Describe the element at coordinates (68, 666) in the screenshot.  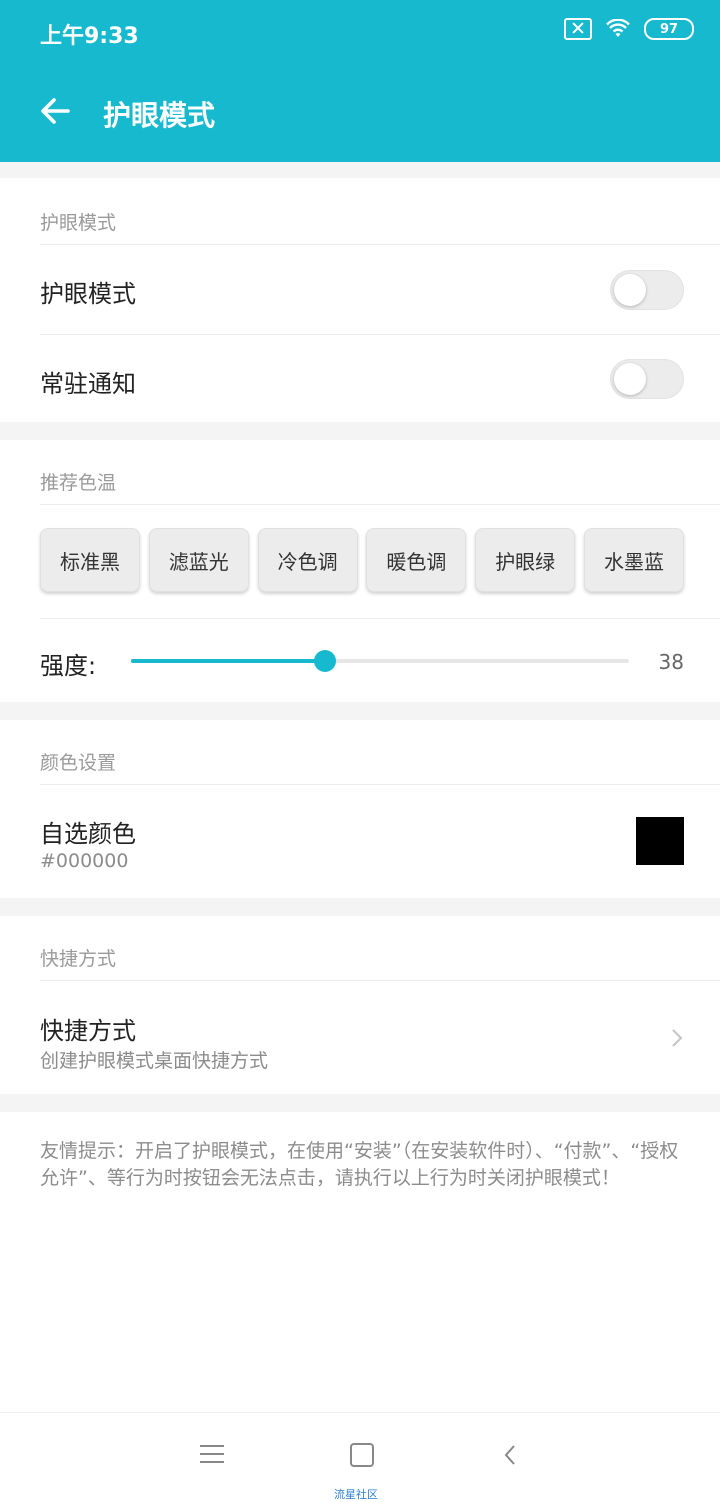
I see `strength-label: 强度:` at that location.